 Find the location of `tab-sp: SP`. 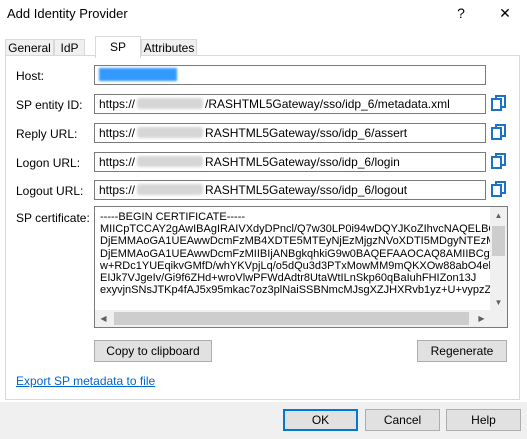

tab-sp: SP is located at coordinates (118, 47).